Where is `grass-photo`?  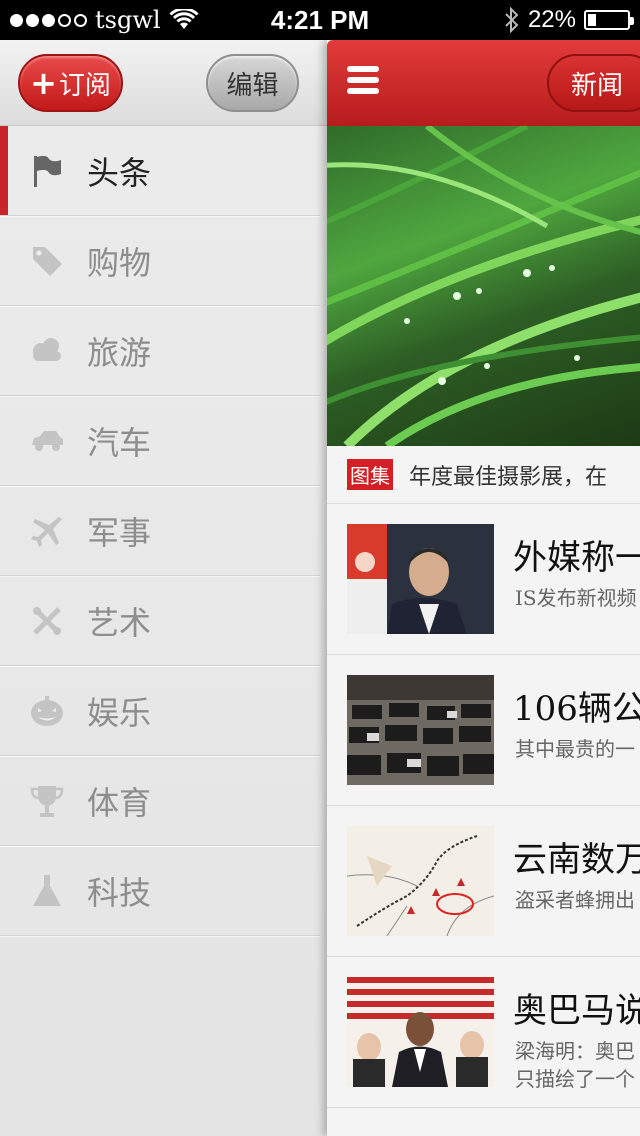
grass-photo is located at coordinates (483, 286).